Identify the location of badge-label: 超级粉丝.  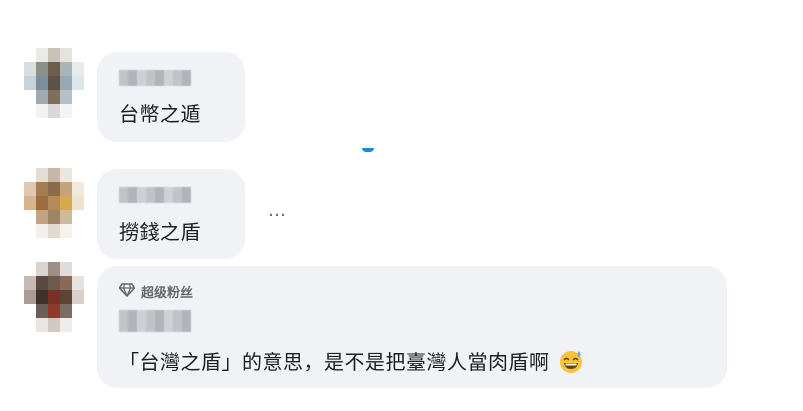
(167, 293).